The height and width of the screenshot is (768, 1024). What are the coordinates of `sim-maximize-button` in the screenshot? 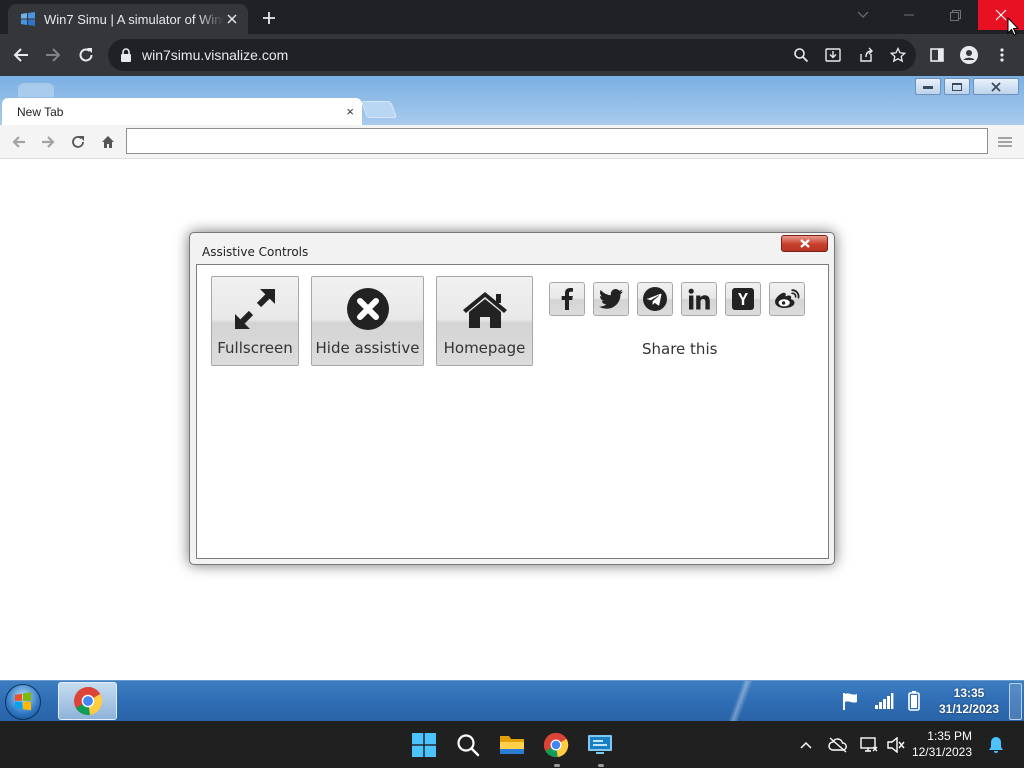 It's located at (957, 86).